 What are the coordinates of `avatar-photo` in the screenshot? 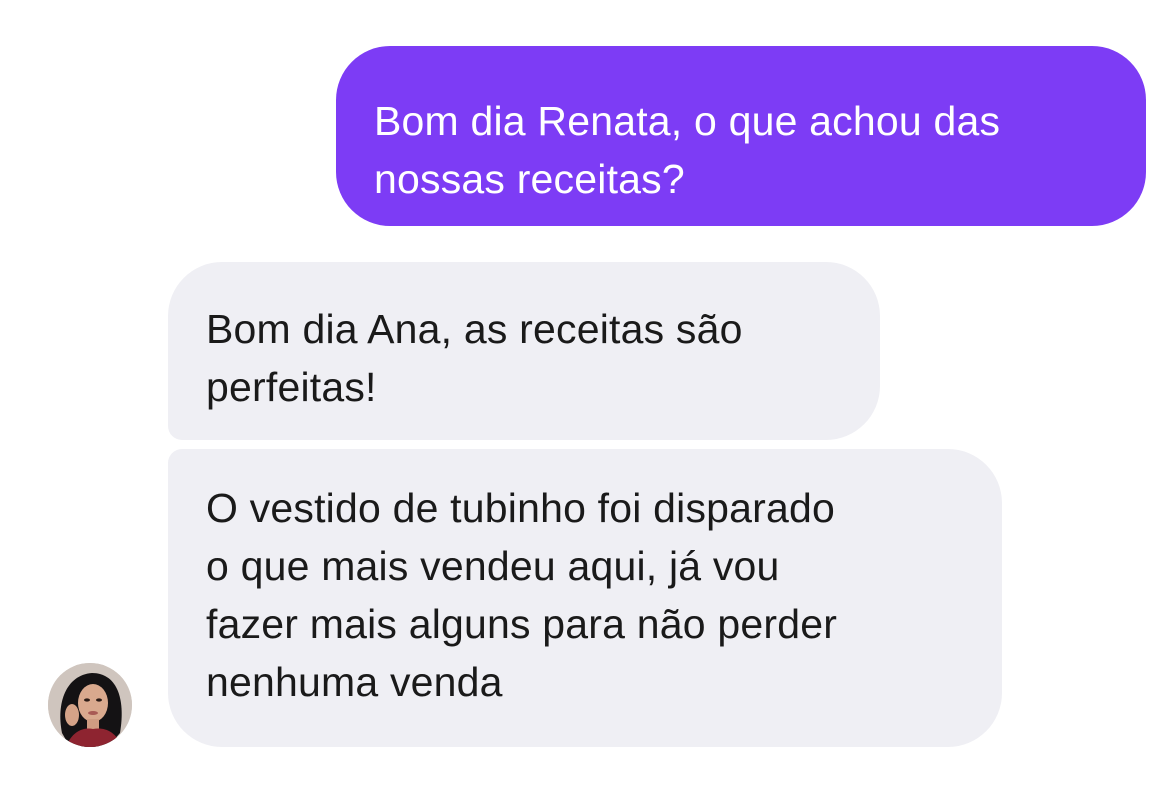 It's located at (90, 705).